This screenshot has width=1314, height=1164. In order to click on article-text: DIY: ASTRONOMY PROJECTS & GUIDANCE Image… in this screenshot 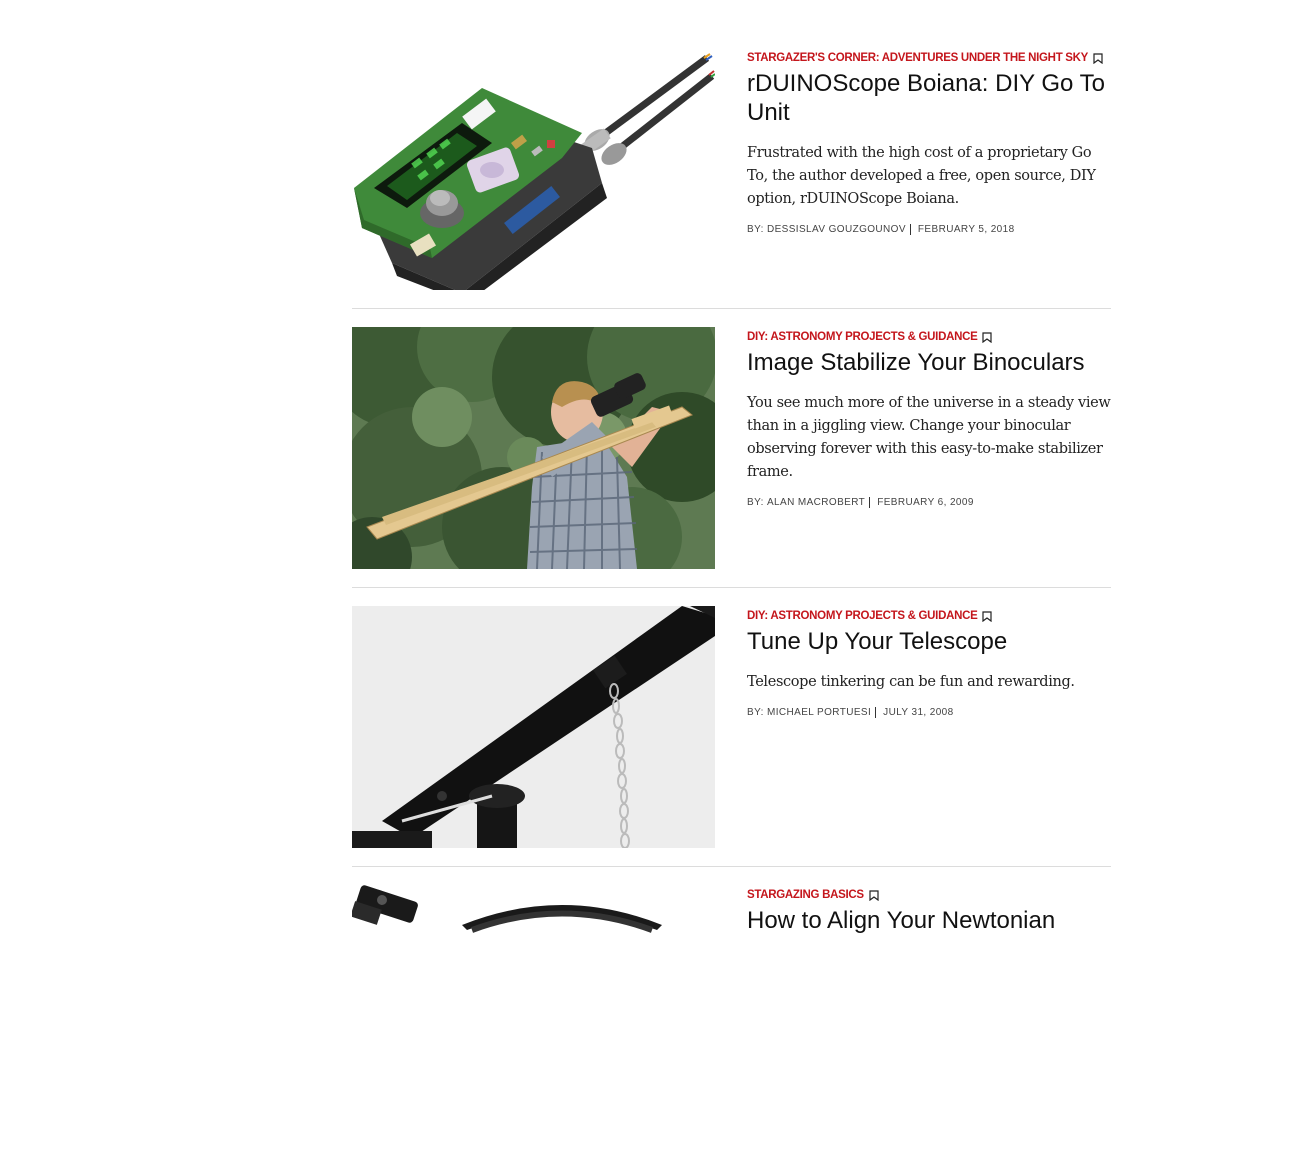, I will do `click(929, 417)`.